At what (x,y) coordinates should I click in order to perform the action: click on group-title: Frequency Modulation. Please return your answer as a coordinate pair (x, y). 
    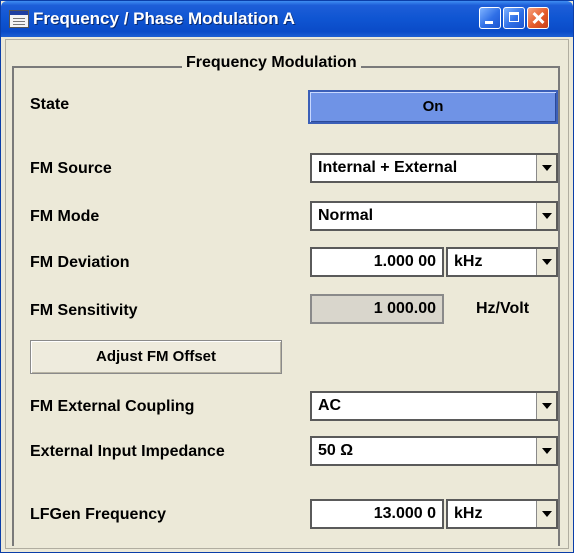
    Looking at the image, I should click on (271, 63).